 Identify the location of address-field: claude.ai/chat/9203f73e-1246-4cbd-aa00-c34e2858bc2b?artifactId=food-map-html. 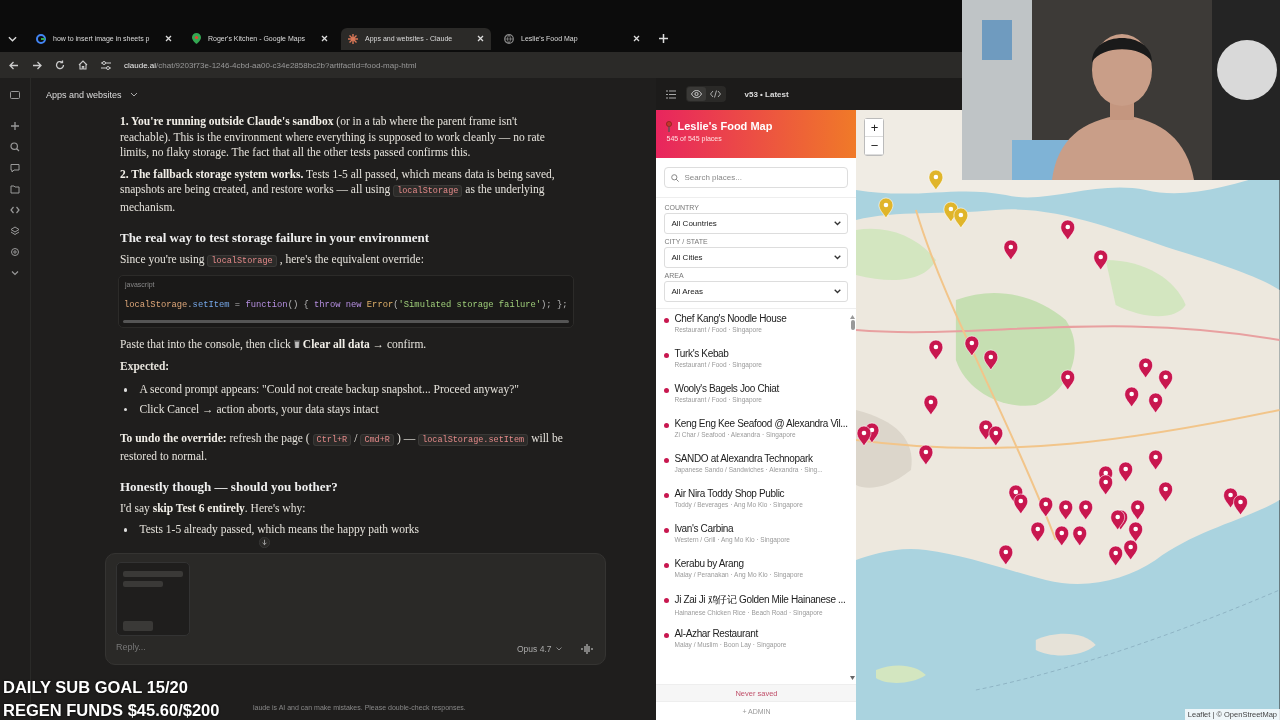
(270, 65).